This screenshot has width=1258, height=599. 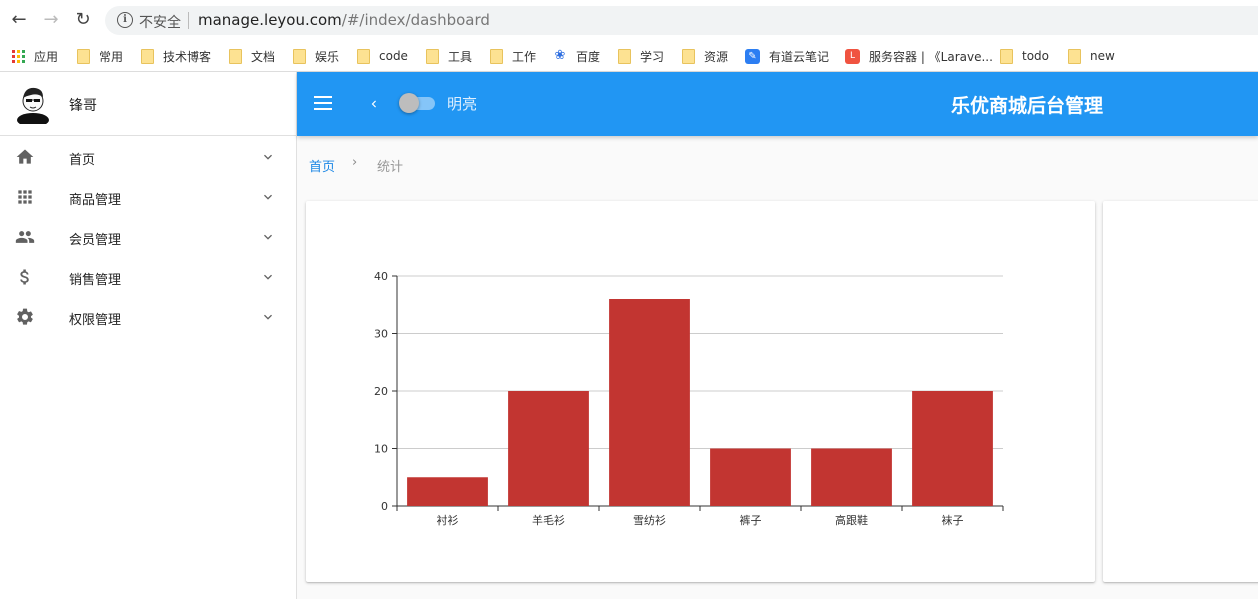 What do you see at coordinates (25, 197) in the screenshot?
I see `apps-icon` at bounding box center [25, 197].